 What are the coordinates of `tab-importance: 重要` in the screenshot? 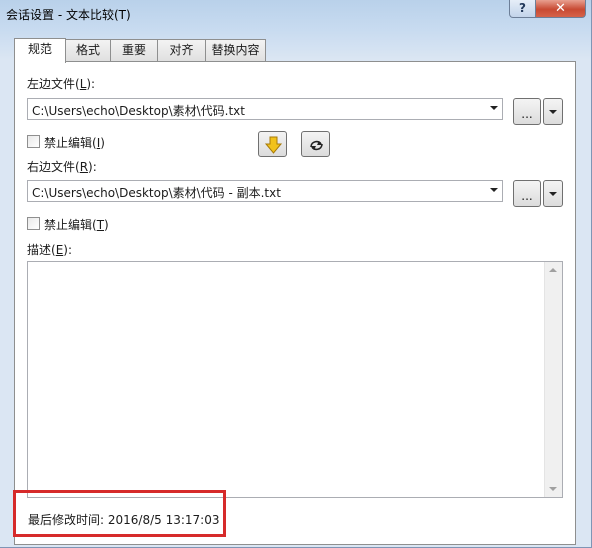 It's located at (134, 50).